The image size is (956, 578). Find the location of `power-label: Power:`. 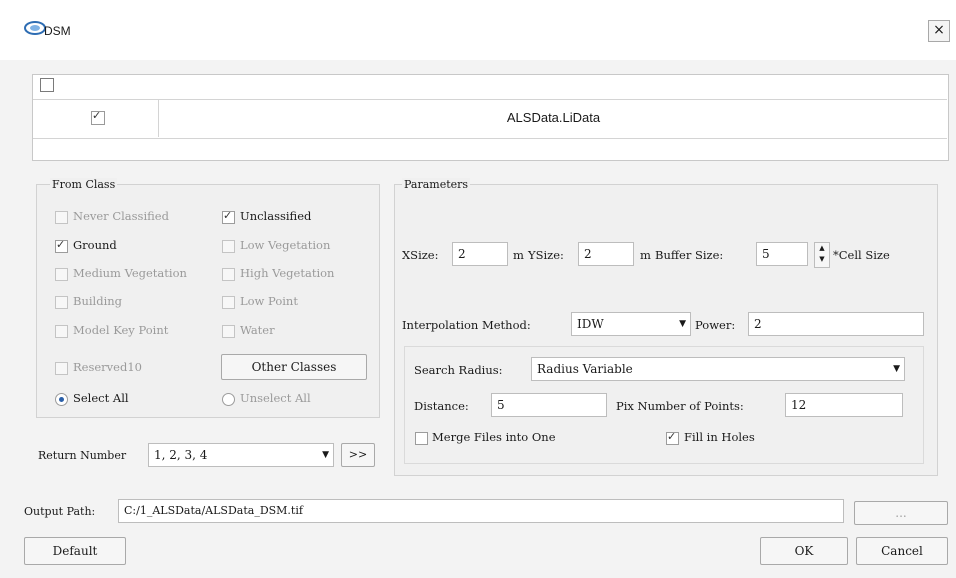

power-label: Power: is located at coordinates (715, 325).